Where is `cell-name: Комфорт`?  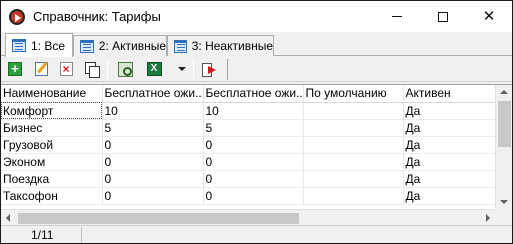
cell-name: Комфорт is located at coordinates (52, 111).